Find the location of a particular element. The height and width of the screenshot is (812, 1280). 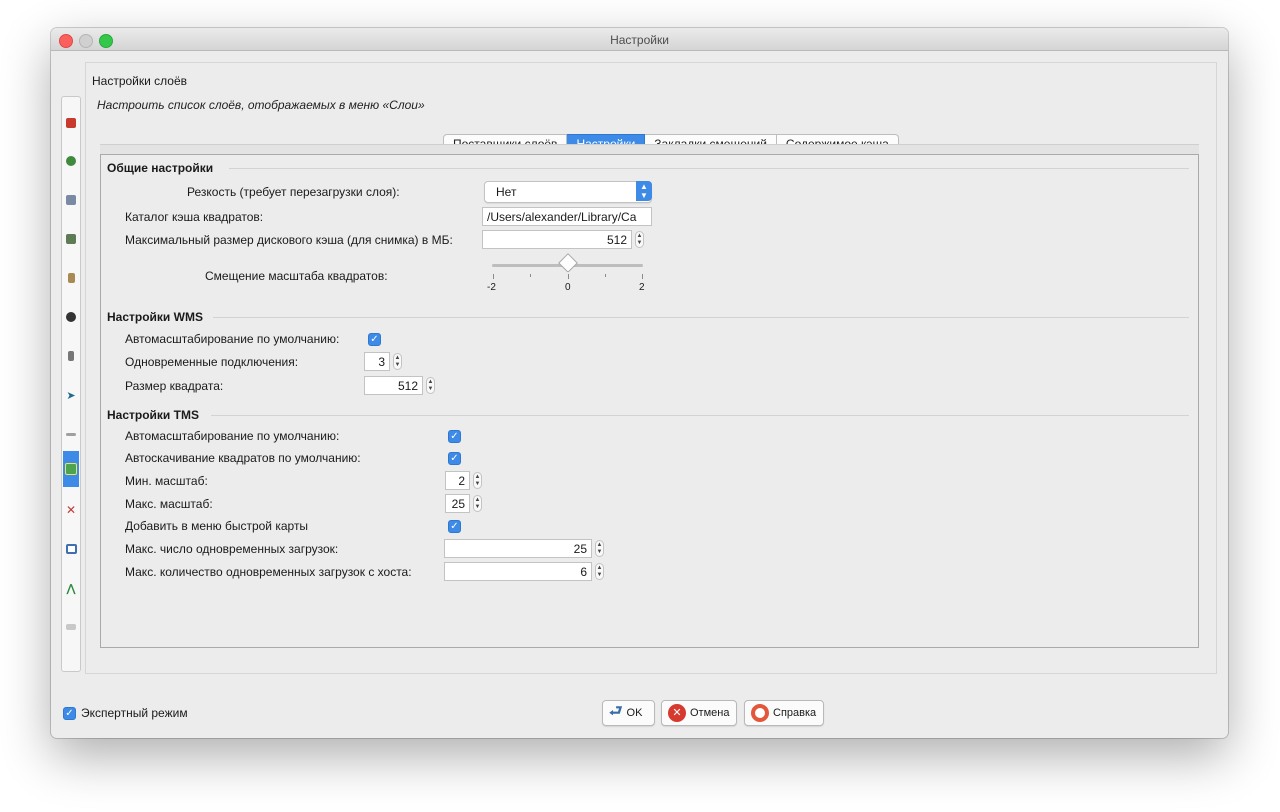

sidebar-item-13: ⋀ is located at coordinates (71, 588).